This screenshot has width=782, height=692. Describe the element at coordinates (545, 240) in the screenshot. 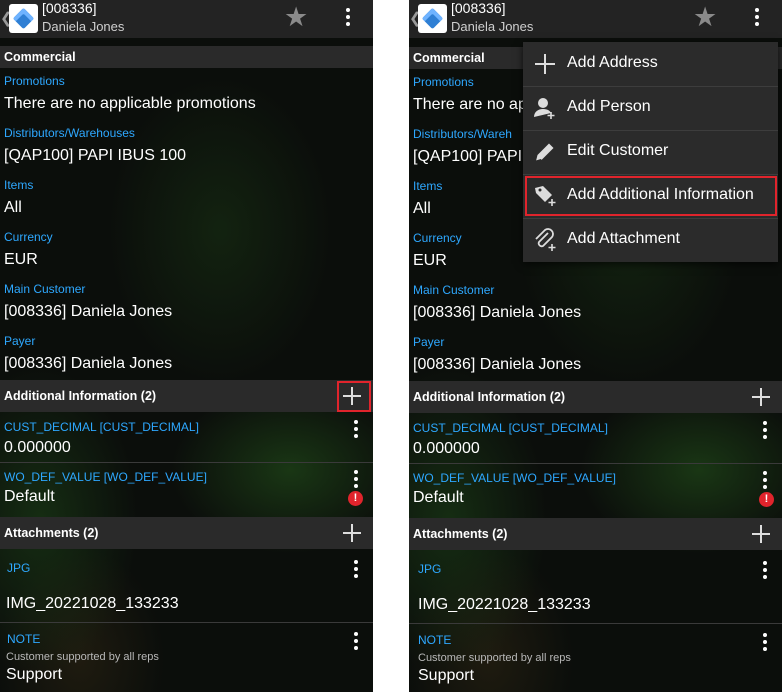

I see `paperclip-icon` at that location.